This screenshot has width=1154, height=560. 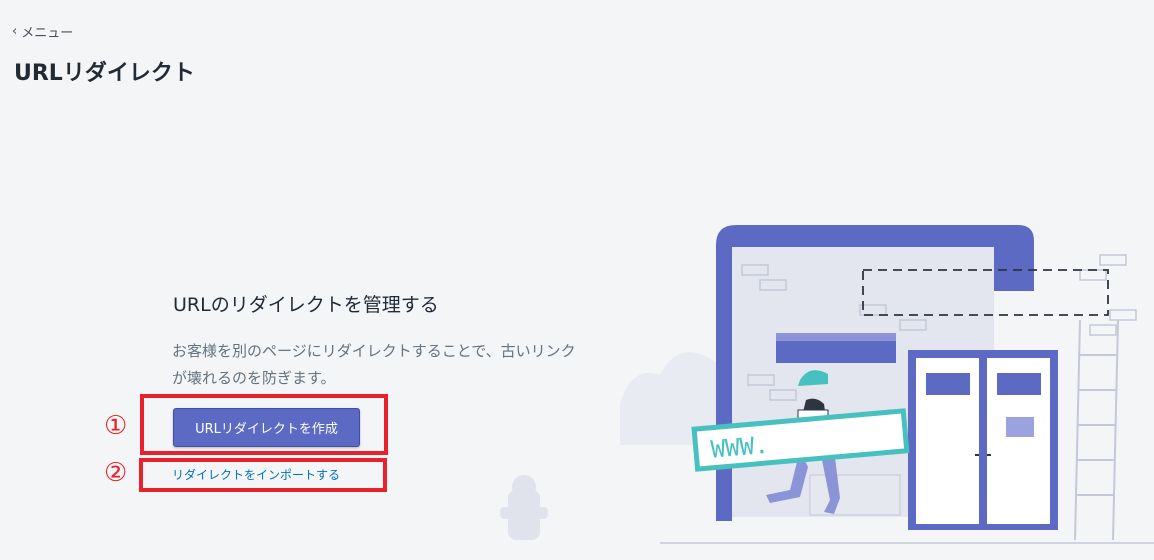 I want to click on www-sign-text: WWW., so click(x=740, y=447).